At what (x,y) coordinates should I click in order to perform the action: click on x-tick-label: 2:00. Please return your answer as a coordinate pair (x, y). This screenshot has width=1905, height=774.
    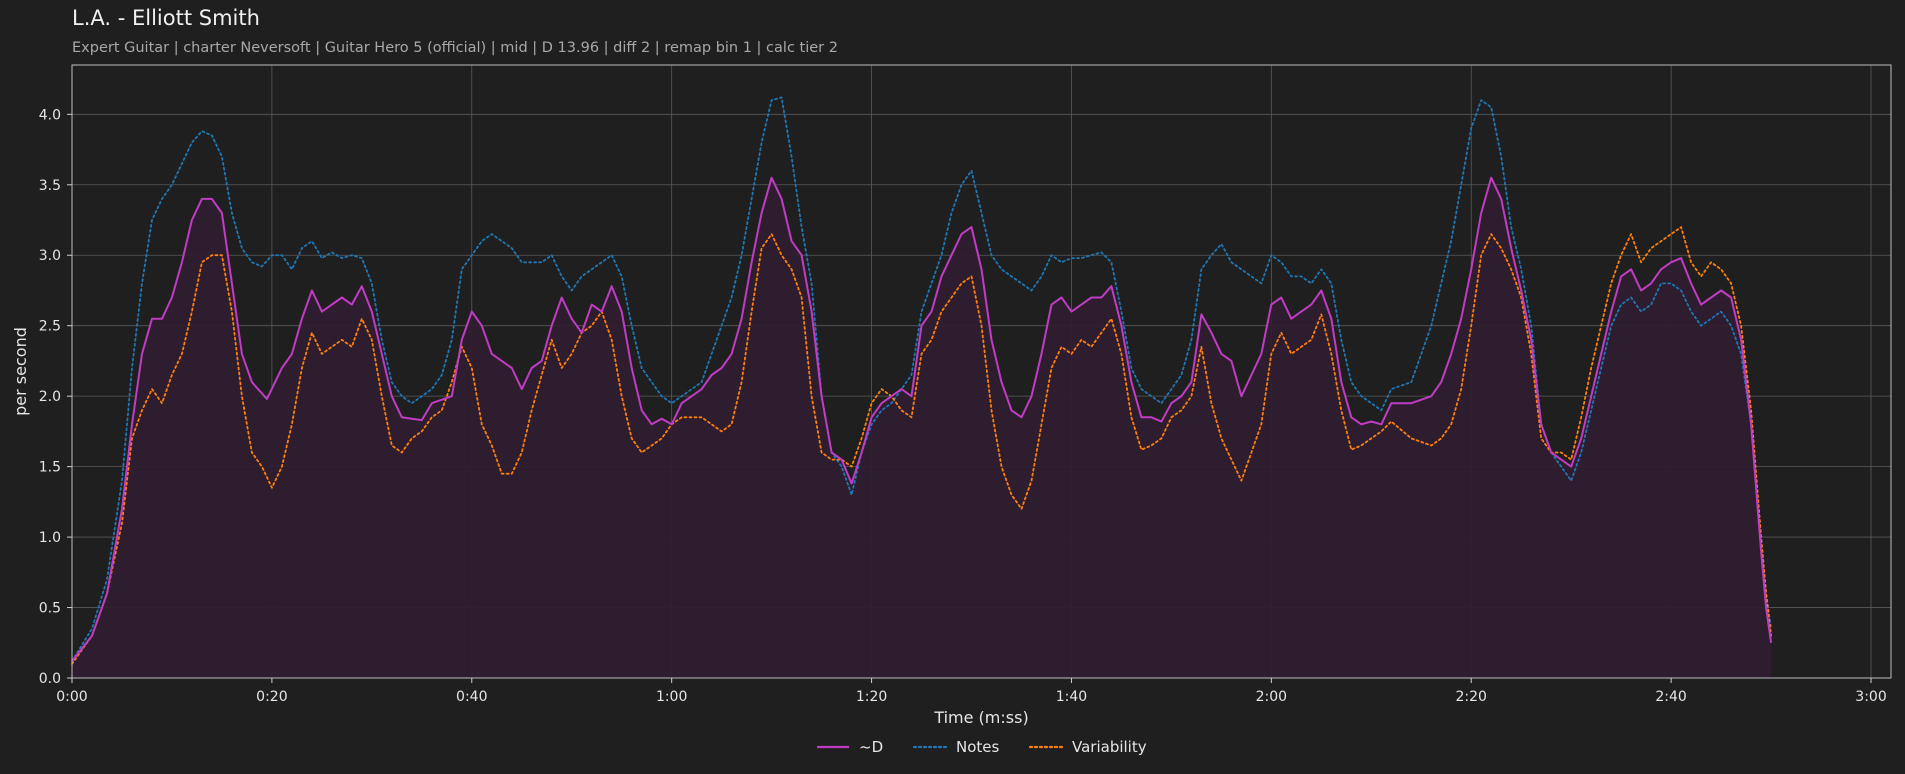
    Looking at the image, I should click on (1271, 697).